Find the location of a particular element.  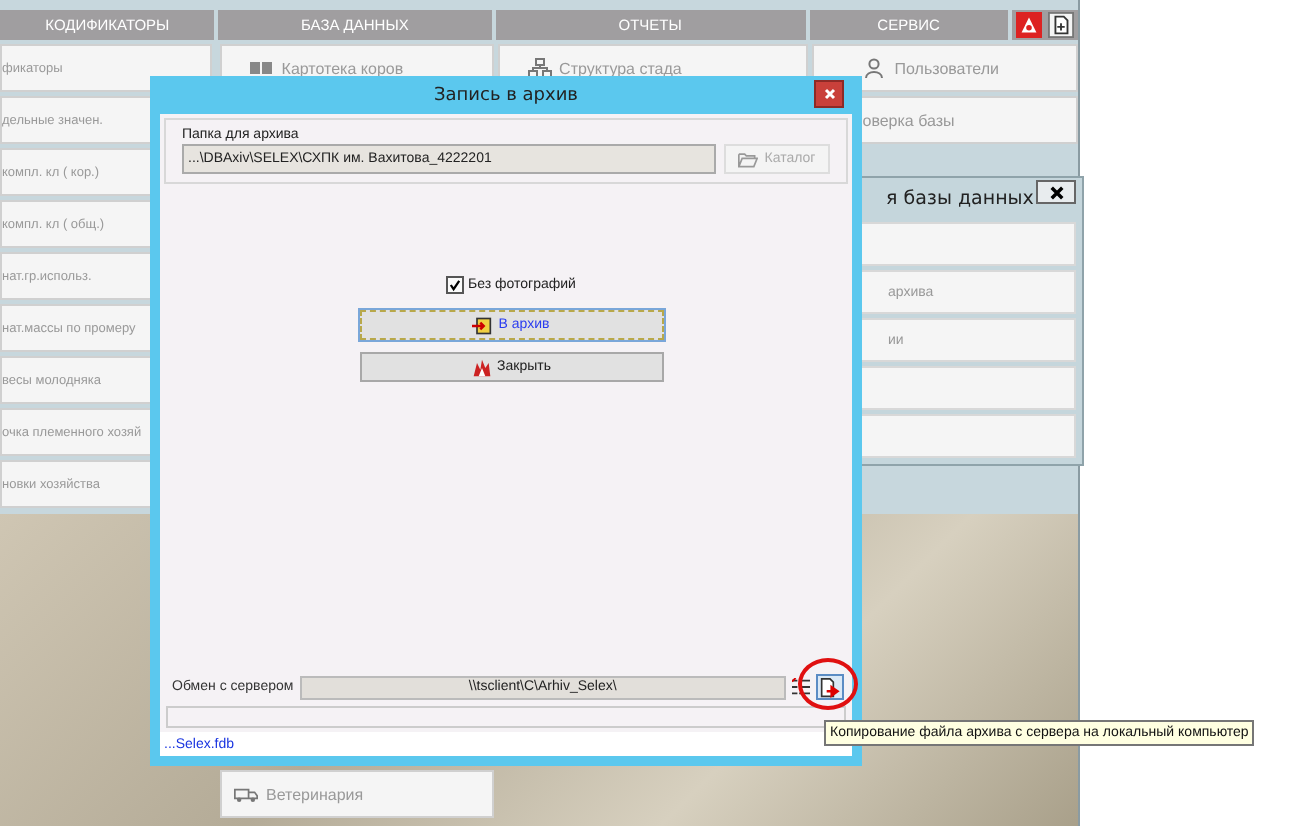

checkbox is located at coordinates (455, 285).